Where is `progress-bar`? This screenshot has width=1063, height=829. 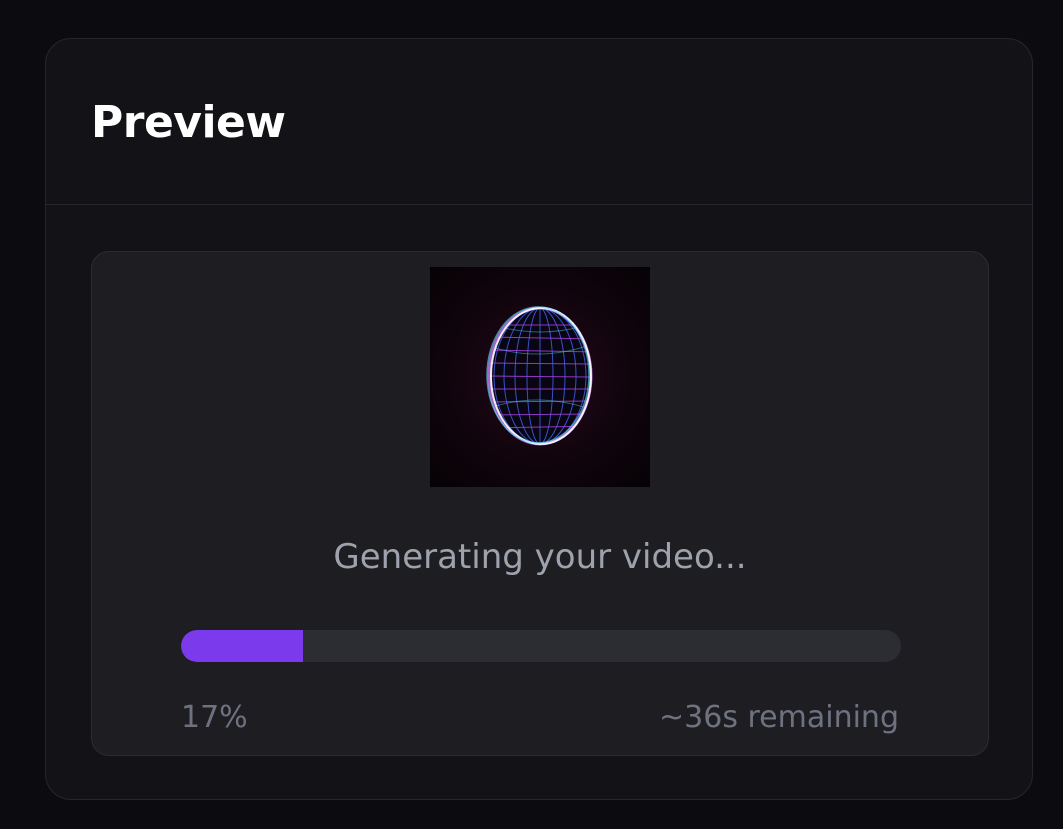 progress-bar is located at coordinates (541, 646).